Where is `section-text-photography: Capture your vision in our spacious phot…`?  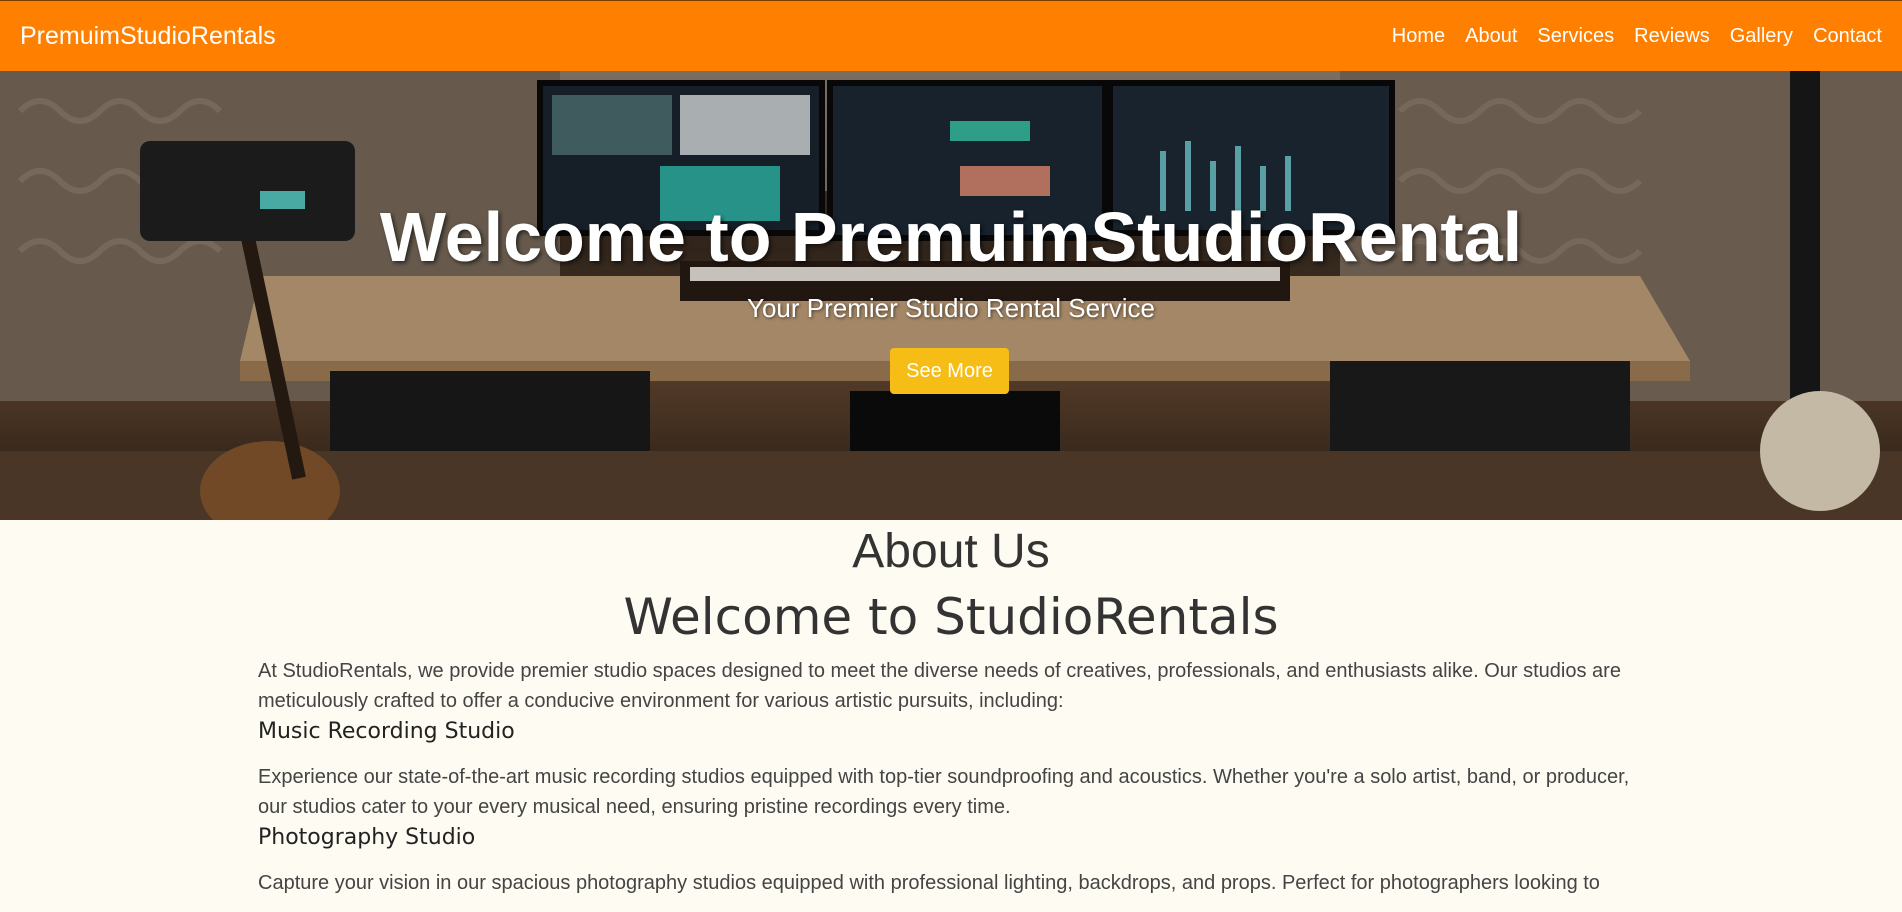
section-text-photography: Capture your vision in our spacious phot… is located at coordinates (929, 883).